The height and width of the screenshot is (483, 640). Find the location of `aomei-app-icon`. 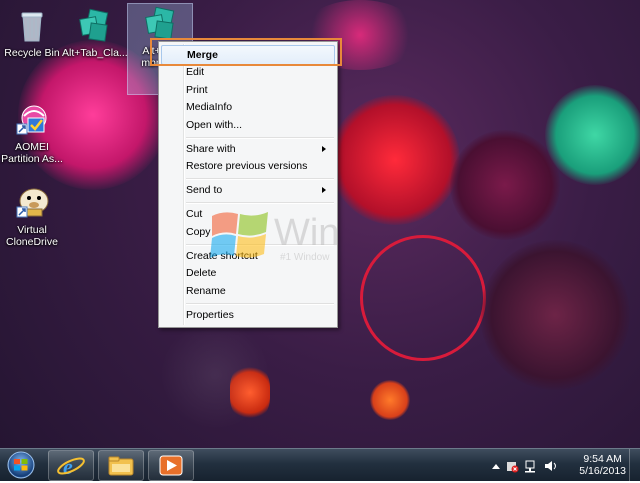

aomei-app-icon is located at coordinates (32, 120).